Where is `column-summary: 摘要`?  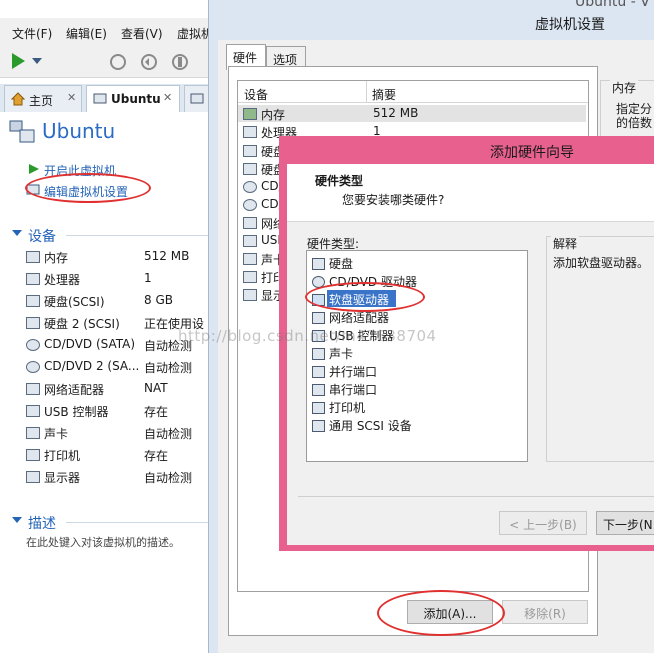 column-summary: 摘要 is located at coordinates (384, 94).